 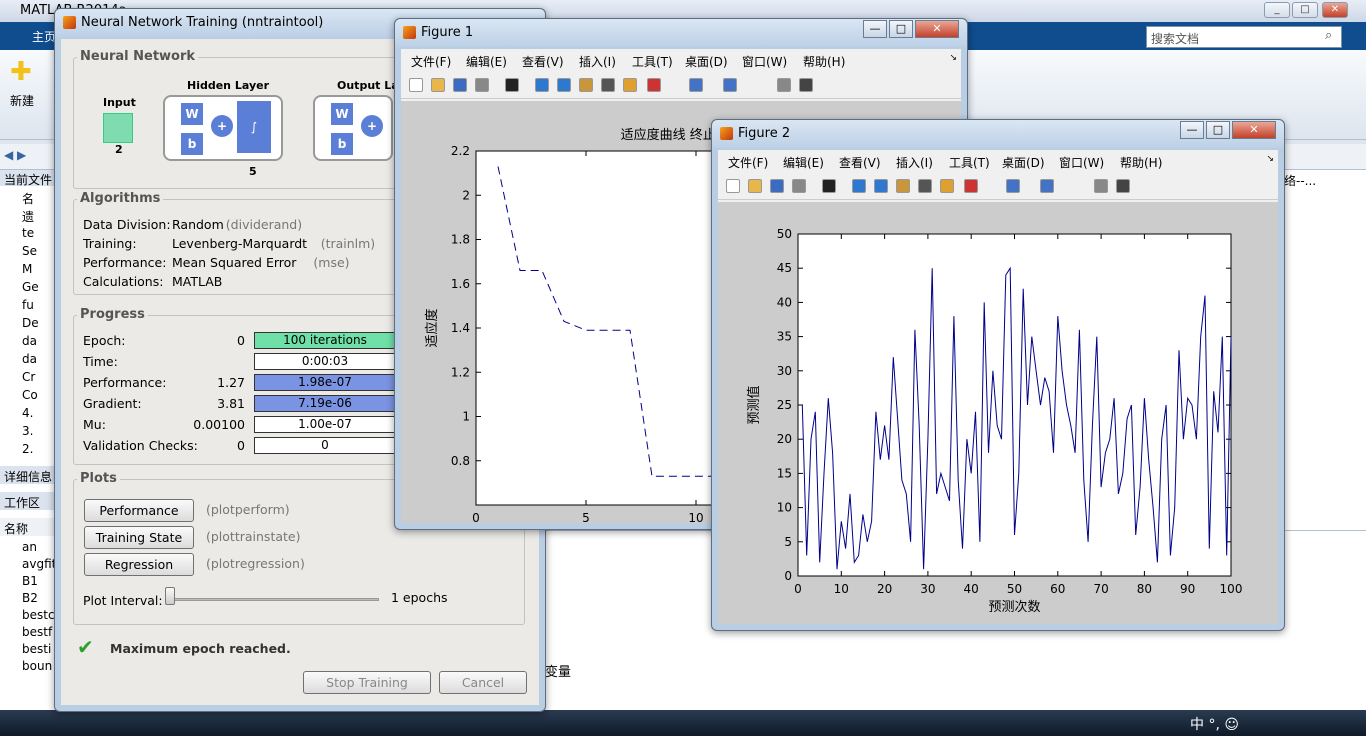 I want to click on progress-bar: 100 iterations, so click(x=325, y=340).